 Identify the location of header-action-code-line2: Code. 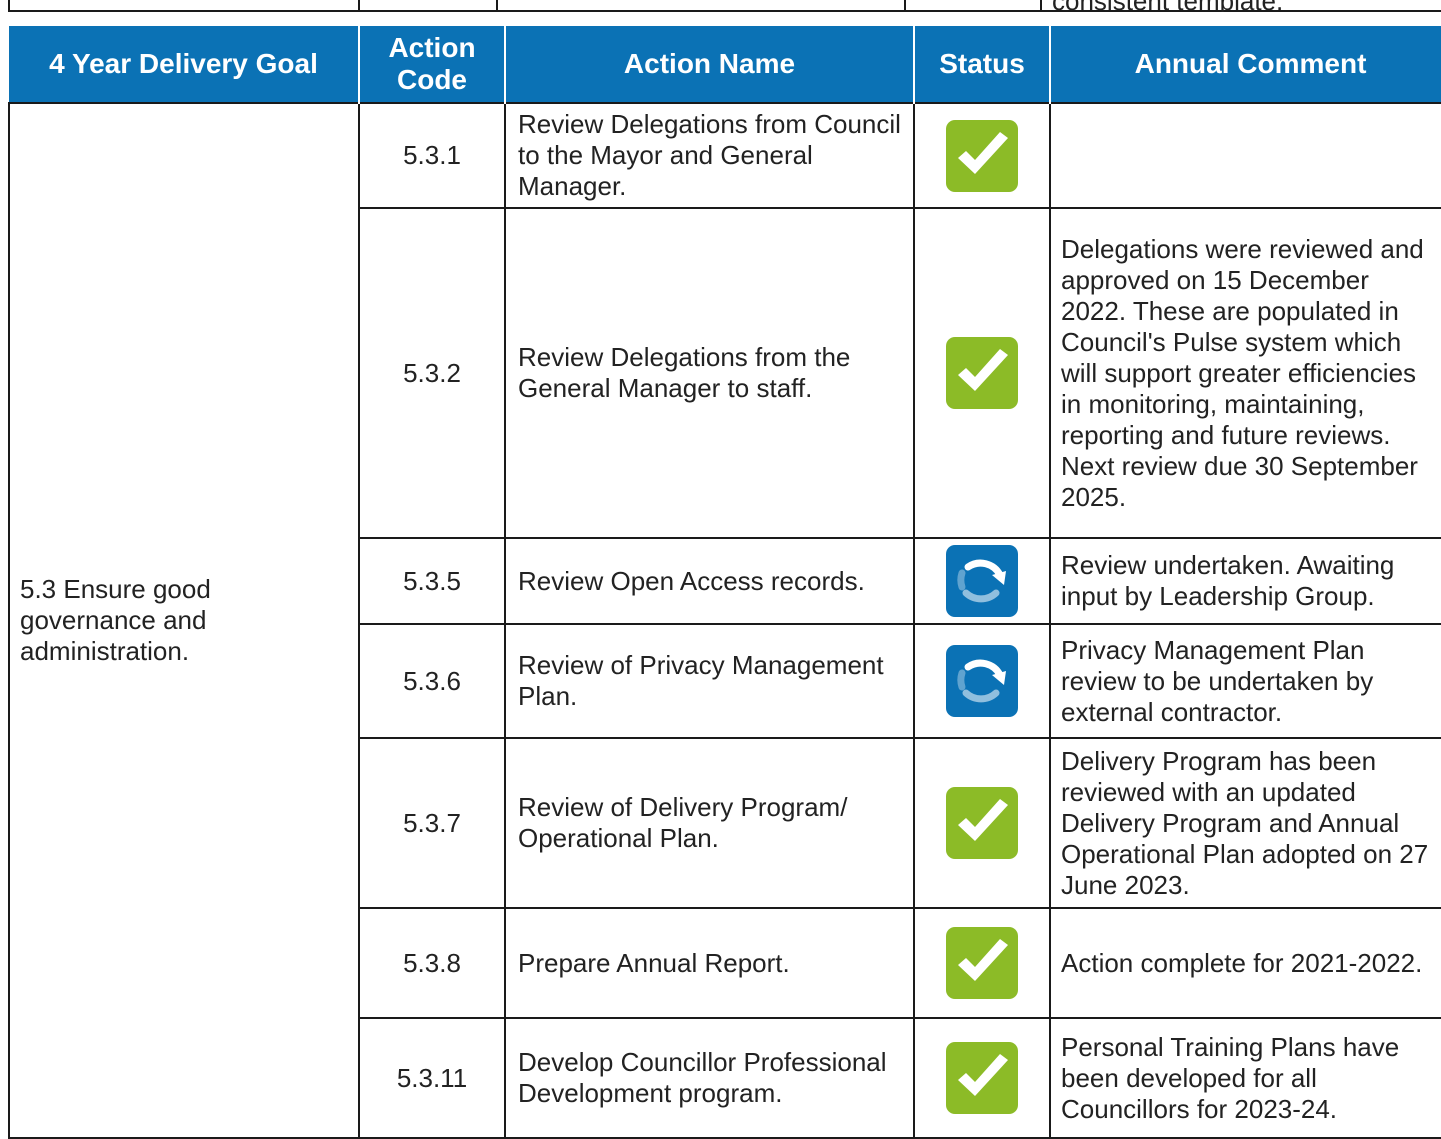
(432, 79).